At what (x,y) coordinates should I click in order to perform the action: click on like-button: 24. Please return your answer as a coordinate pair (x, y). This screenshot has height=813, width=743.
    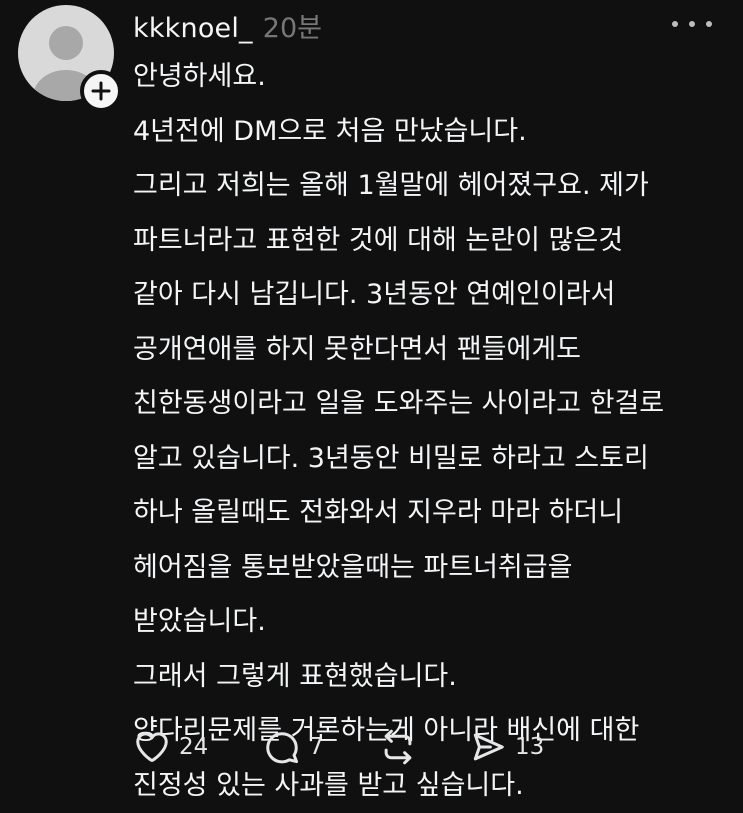
    Looking at the image, I should click on (198, 747).